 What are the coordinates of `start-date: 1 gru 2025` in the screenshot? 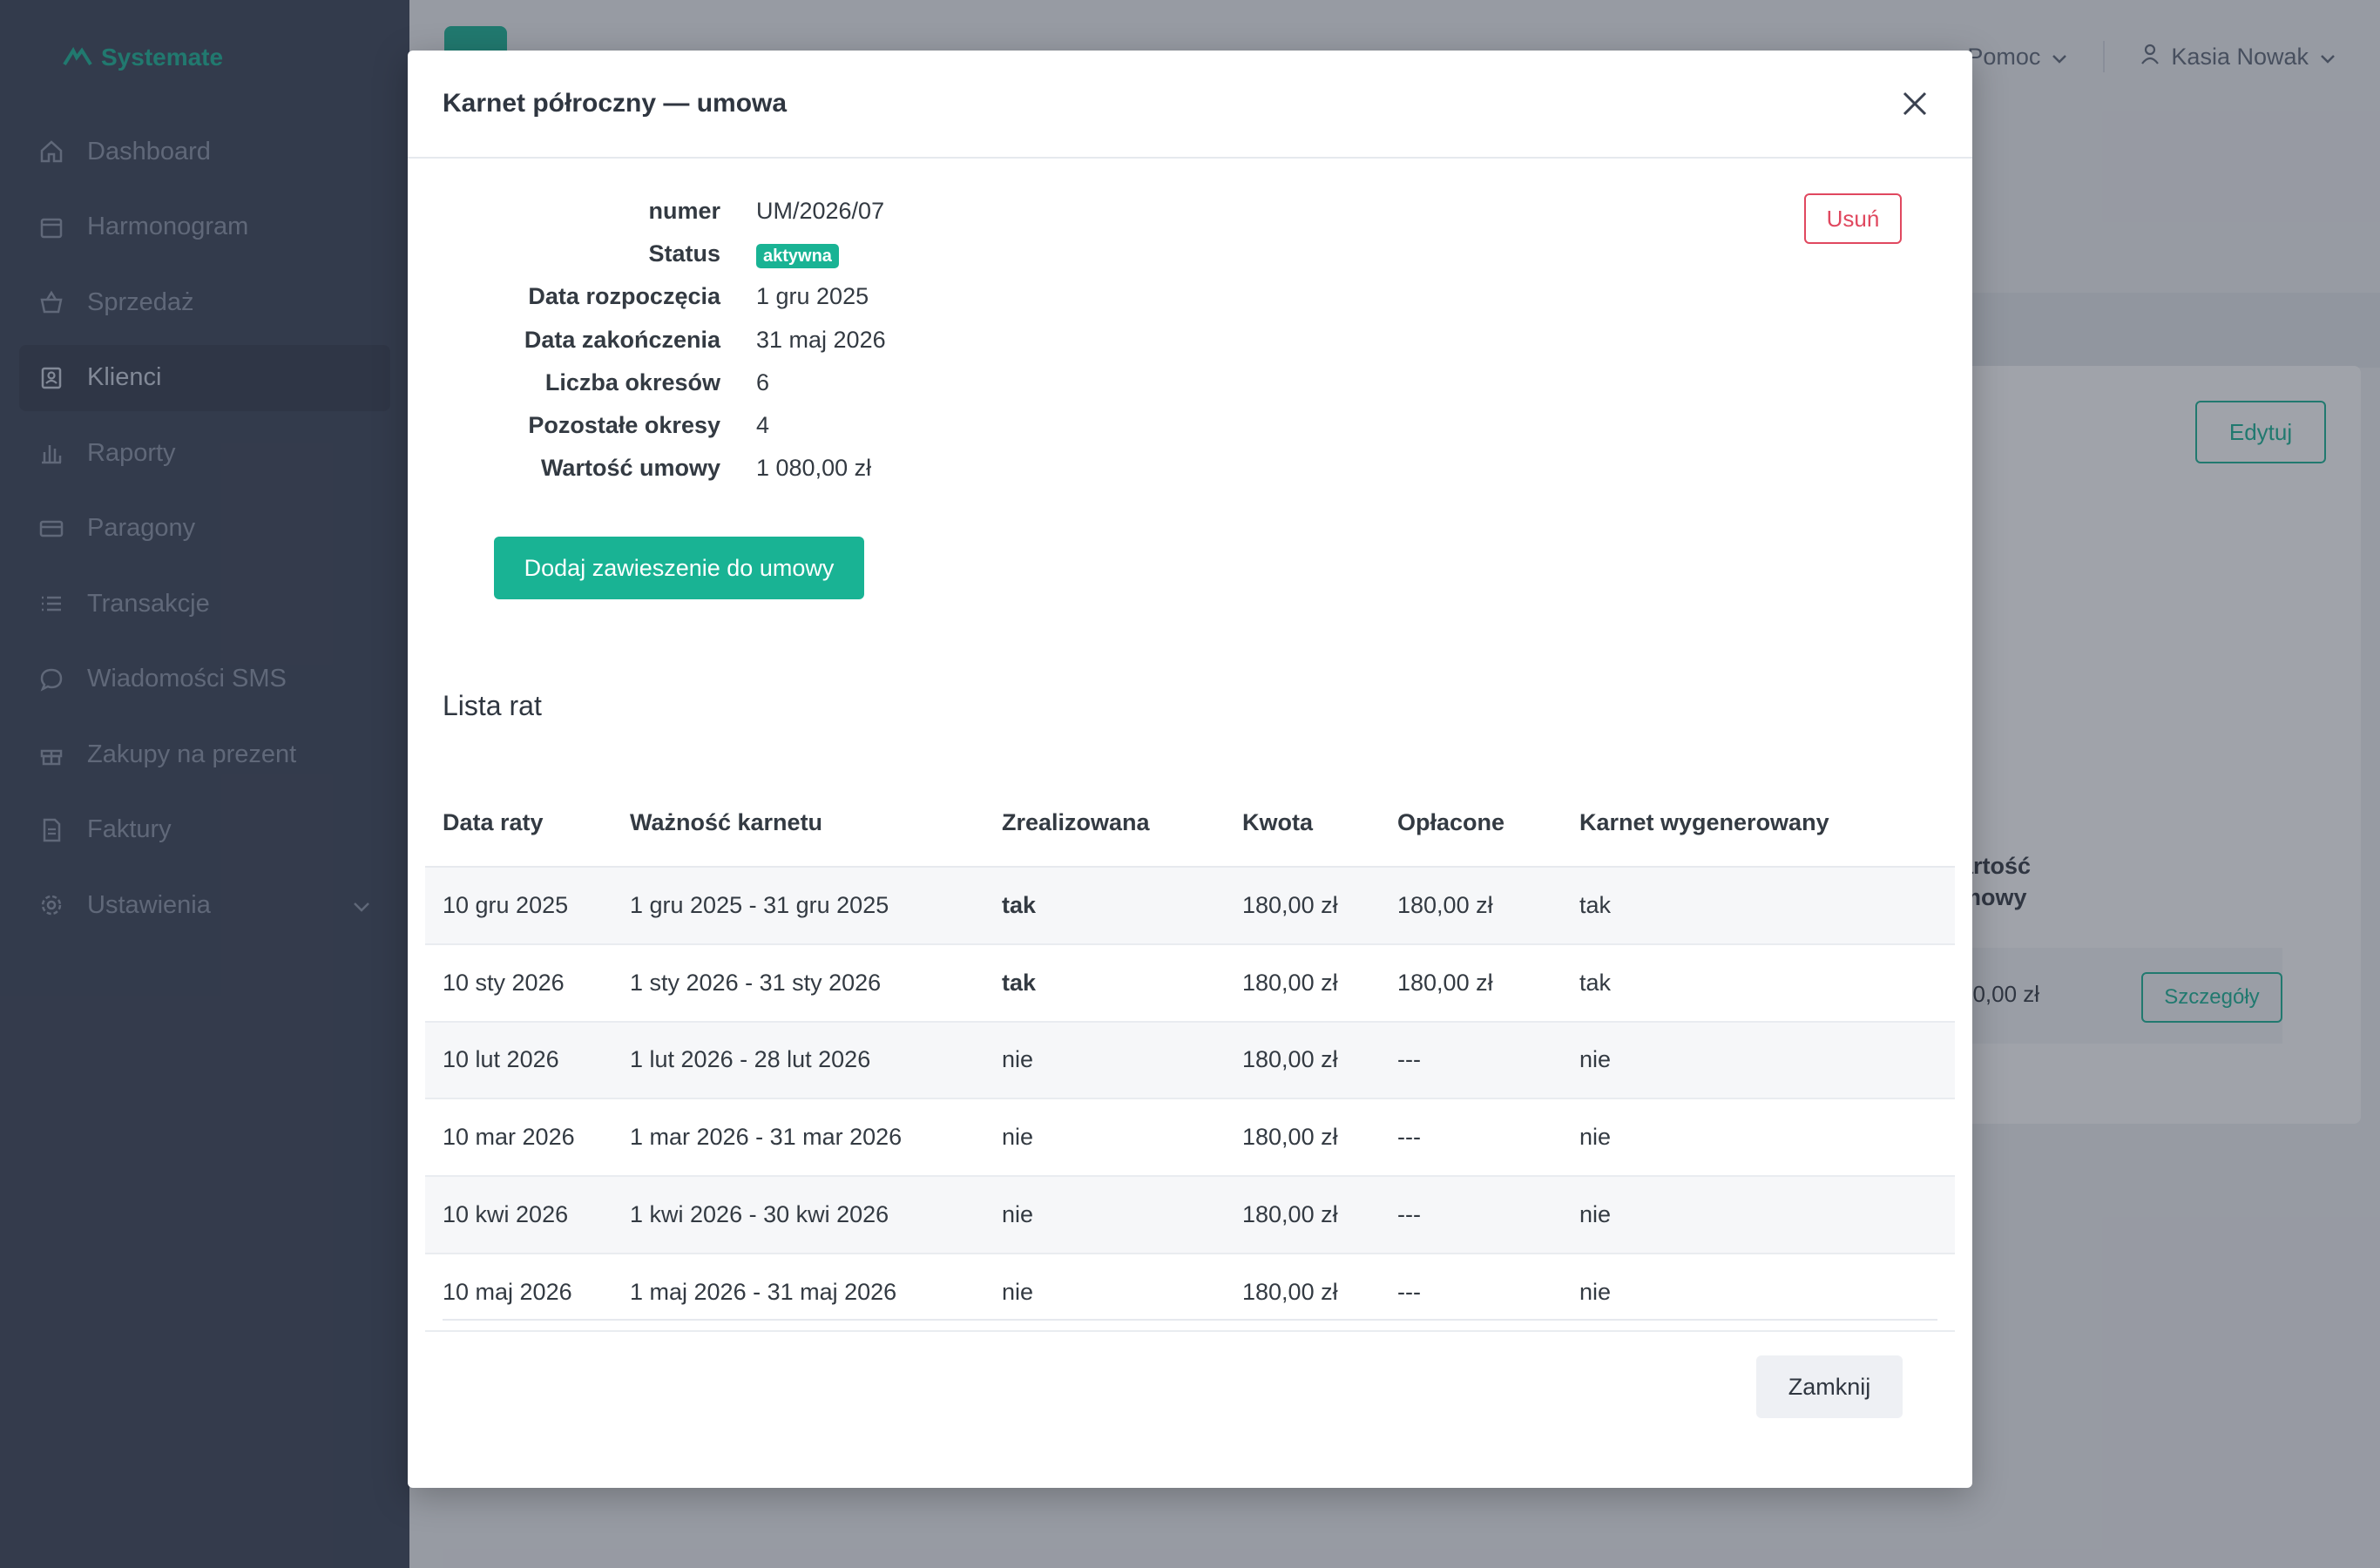 It's located at (812, 297).